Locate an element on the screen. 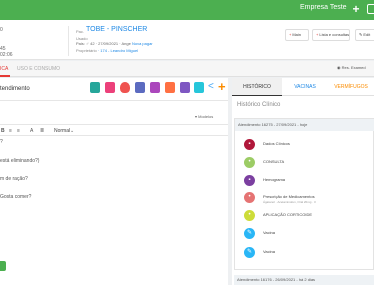 The height and width of the screenshot is (285, 374). consultas-button: +Lista e consultas is located at coordinates (331, 35).